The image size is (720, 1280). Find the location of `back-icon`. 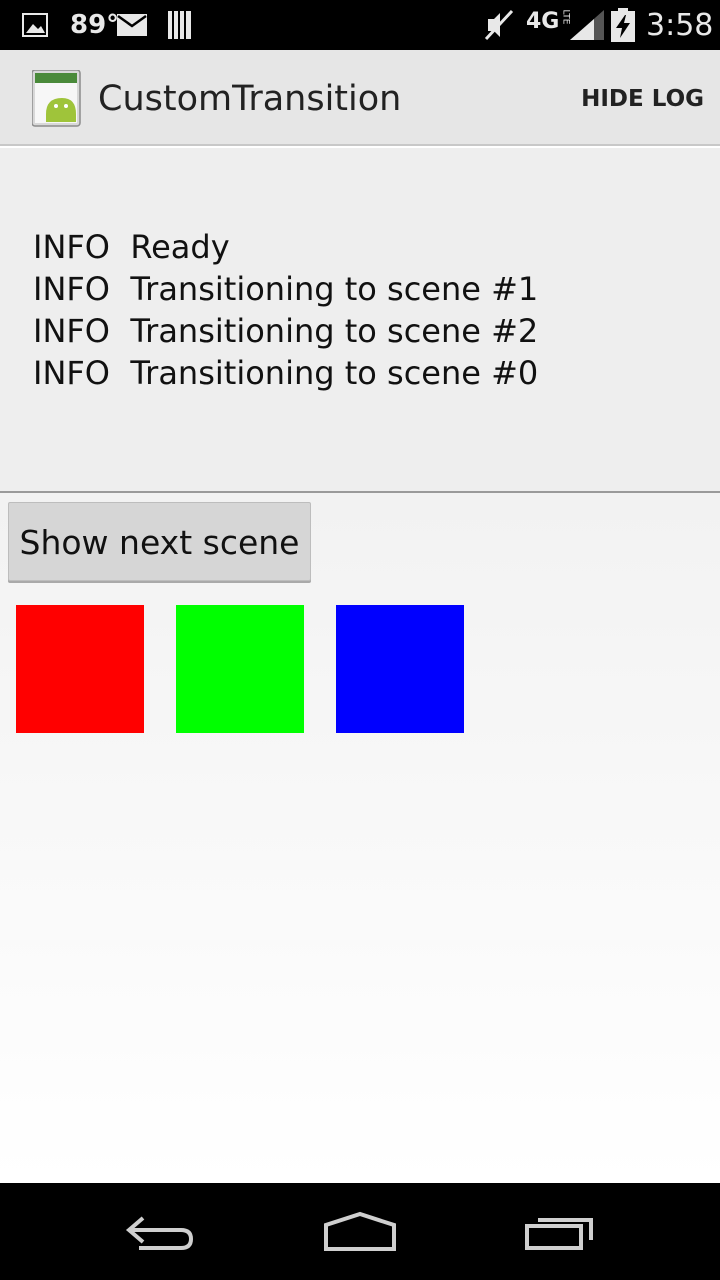

back-icon is located at coordinates (160, 1231).